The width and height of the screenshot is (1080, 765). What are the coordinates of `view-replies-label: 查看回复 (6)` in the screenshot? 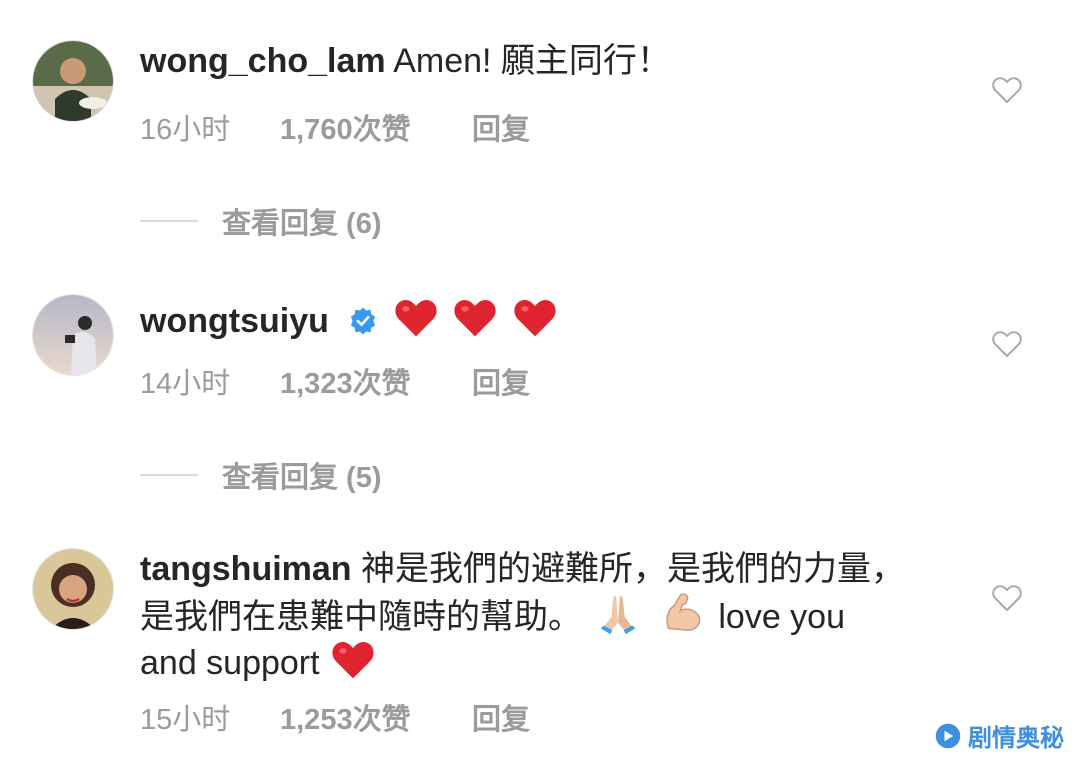 It's located at (302, 224).